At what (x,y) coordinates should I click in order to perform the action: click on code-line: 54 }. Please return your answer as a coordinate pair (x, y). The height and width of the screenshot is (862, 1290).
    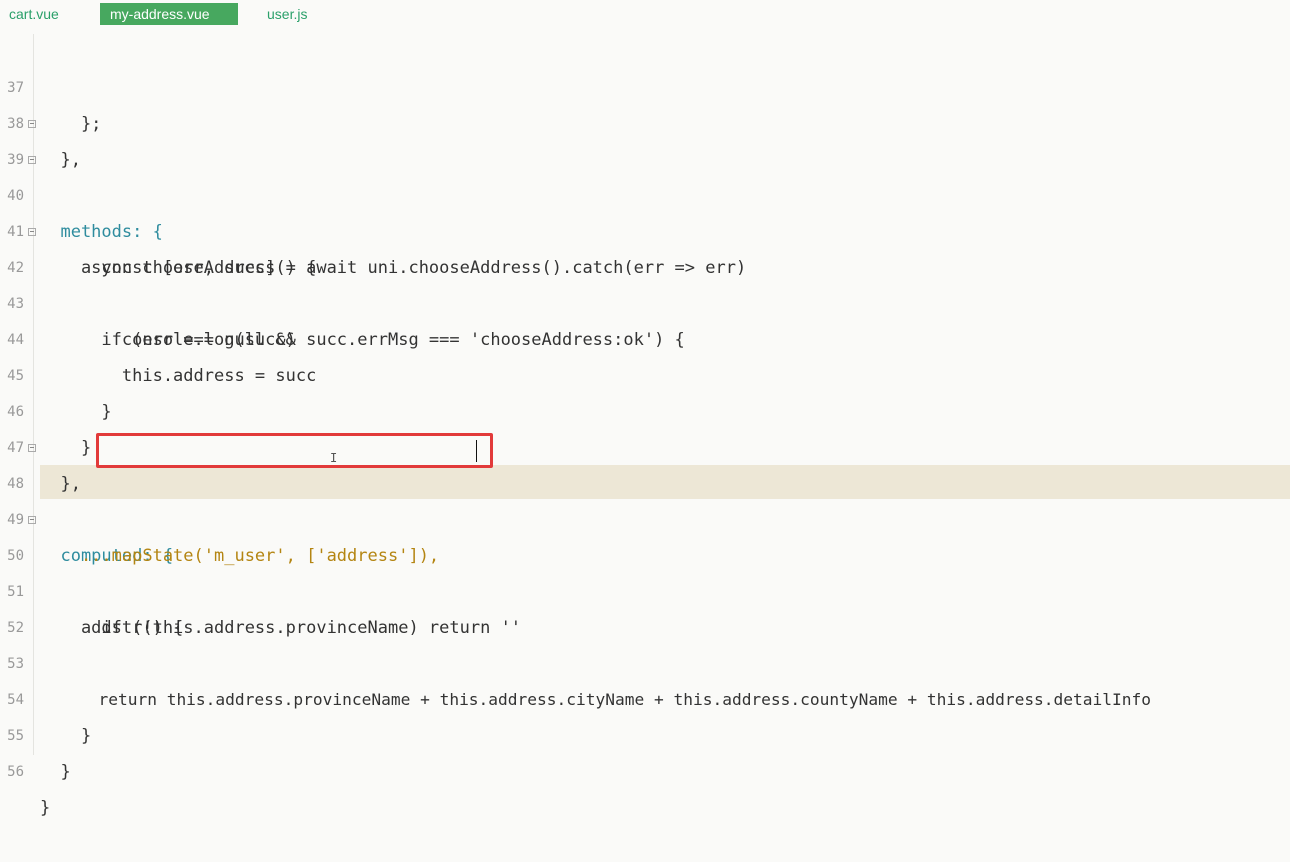
    Looking at the image, I should click on (645, 696).